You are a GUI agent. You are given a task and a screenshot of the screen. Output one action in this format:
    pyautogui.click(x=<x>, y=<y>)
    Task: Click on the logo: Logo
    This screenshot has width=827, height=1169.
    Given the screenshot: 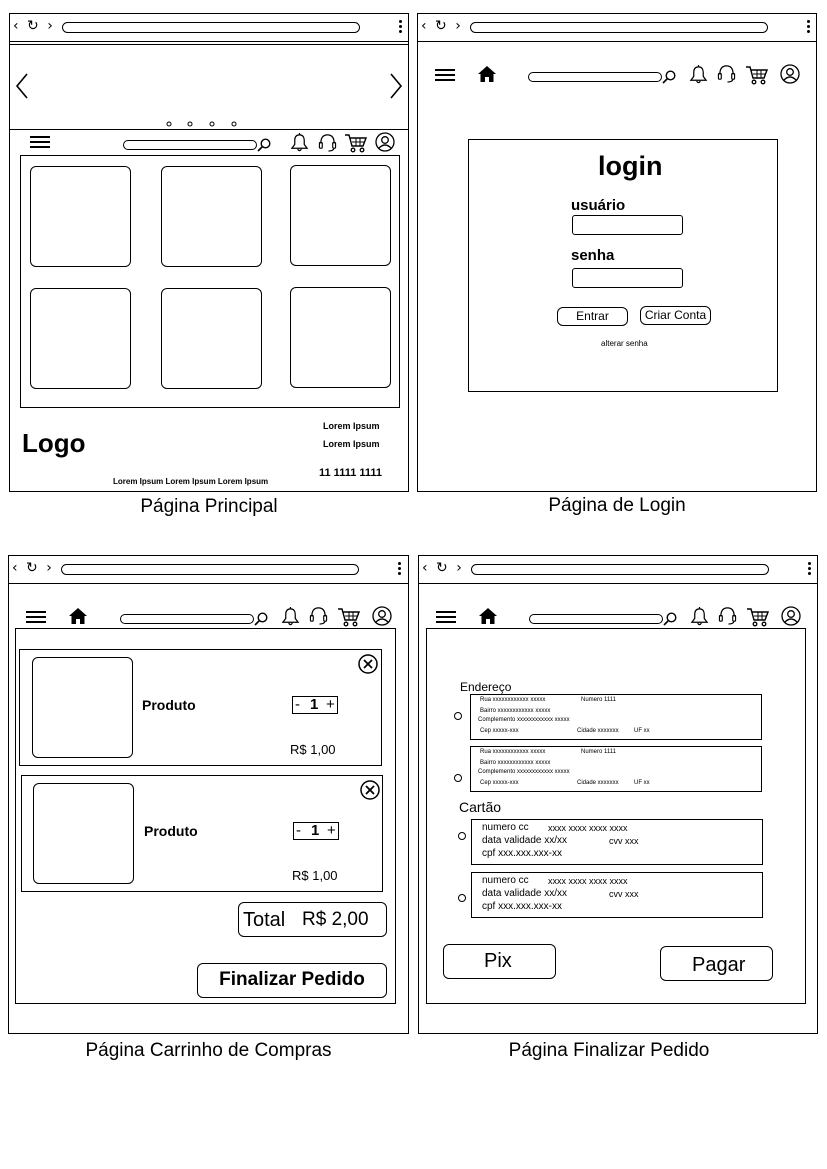 What is the action you would take?
    pyautogui.click(x=54, y=443)
    